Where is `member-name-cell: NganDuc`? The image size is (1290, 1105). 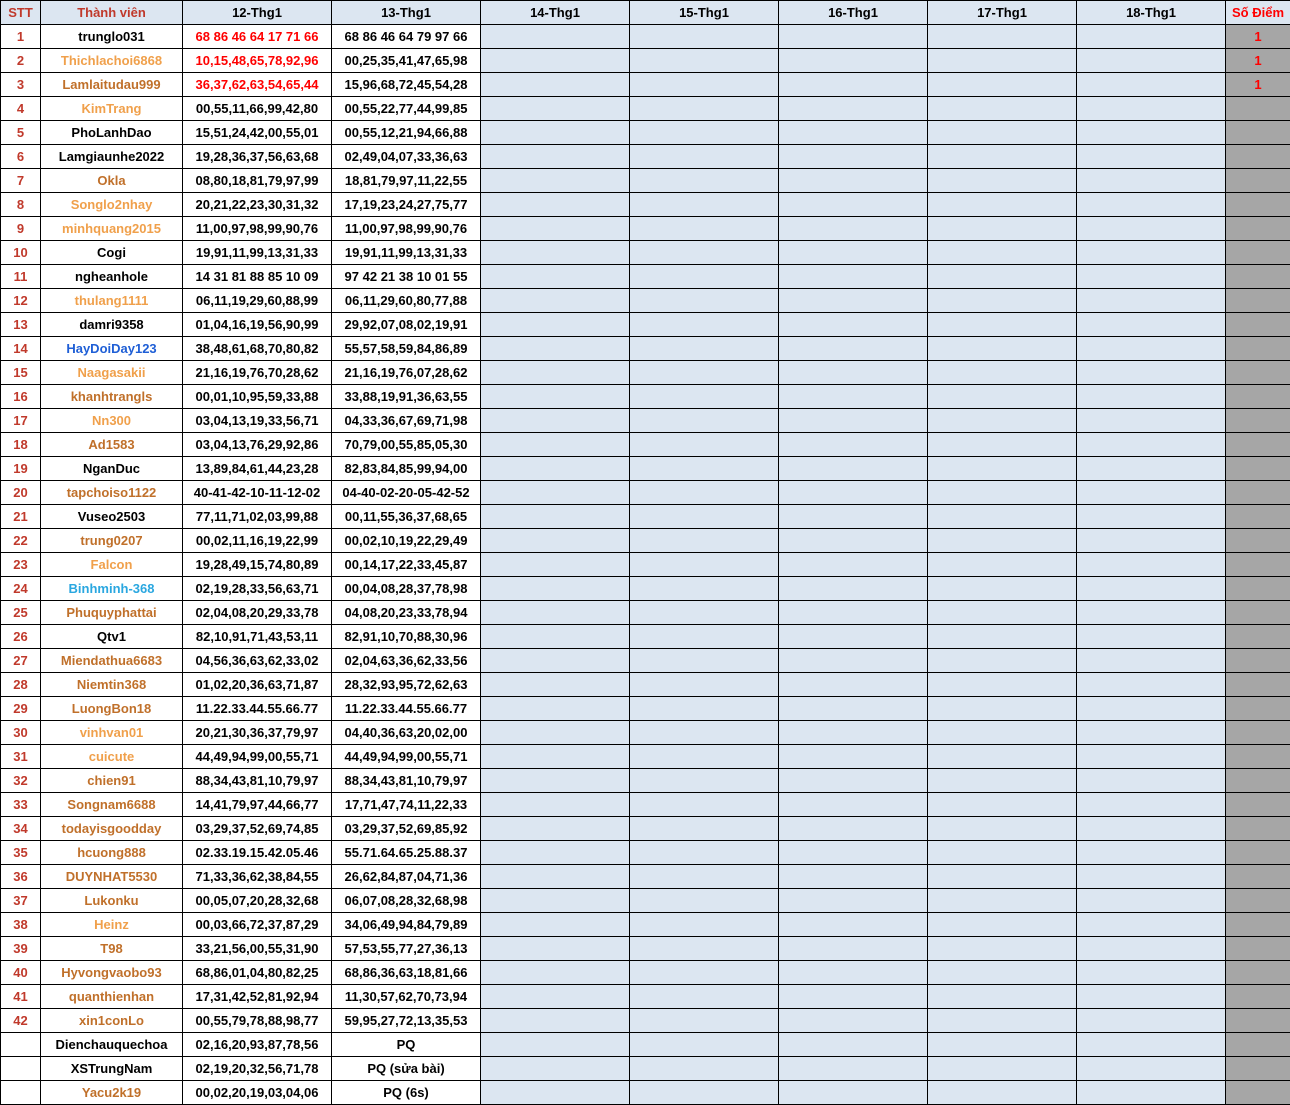
member-name-cell: NganDuc is located at coordinates (111, 468).